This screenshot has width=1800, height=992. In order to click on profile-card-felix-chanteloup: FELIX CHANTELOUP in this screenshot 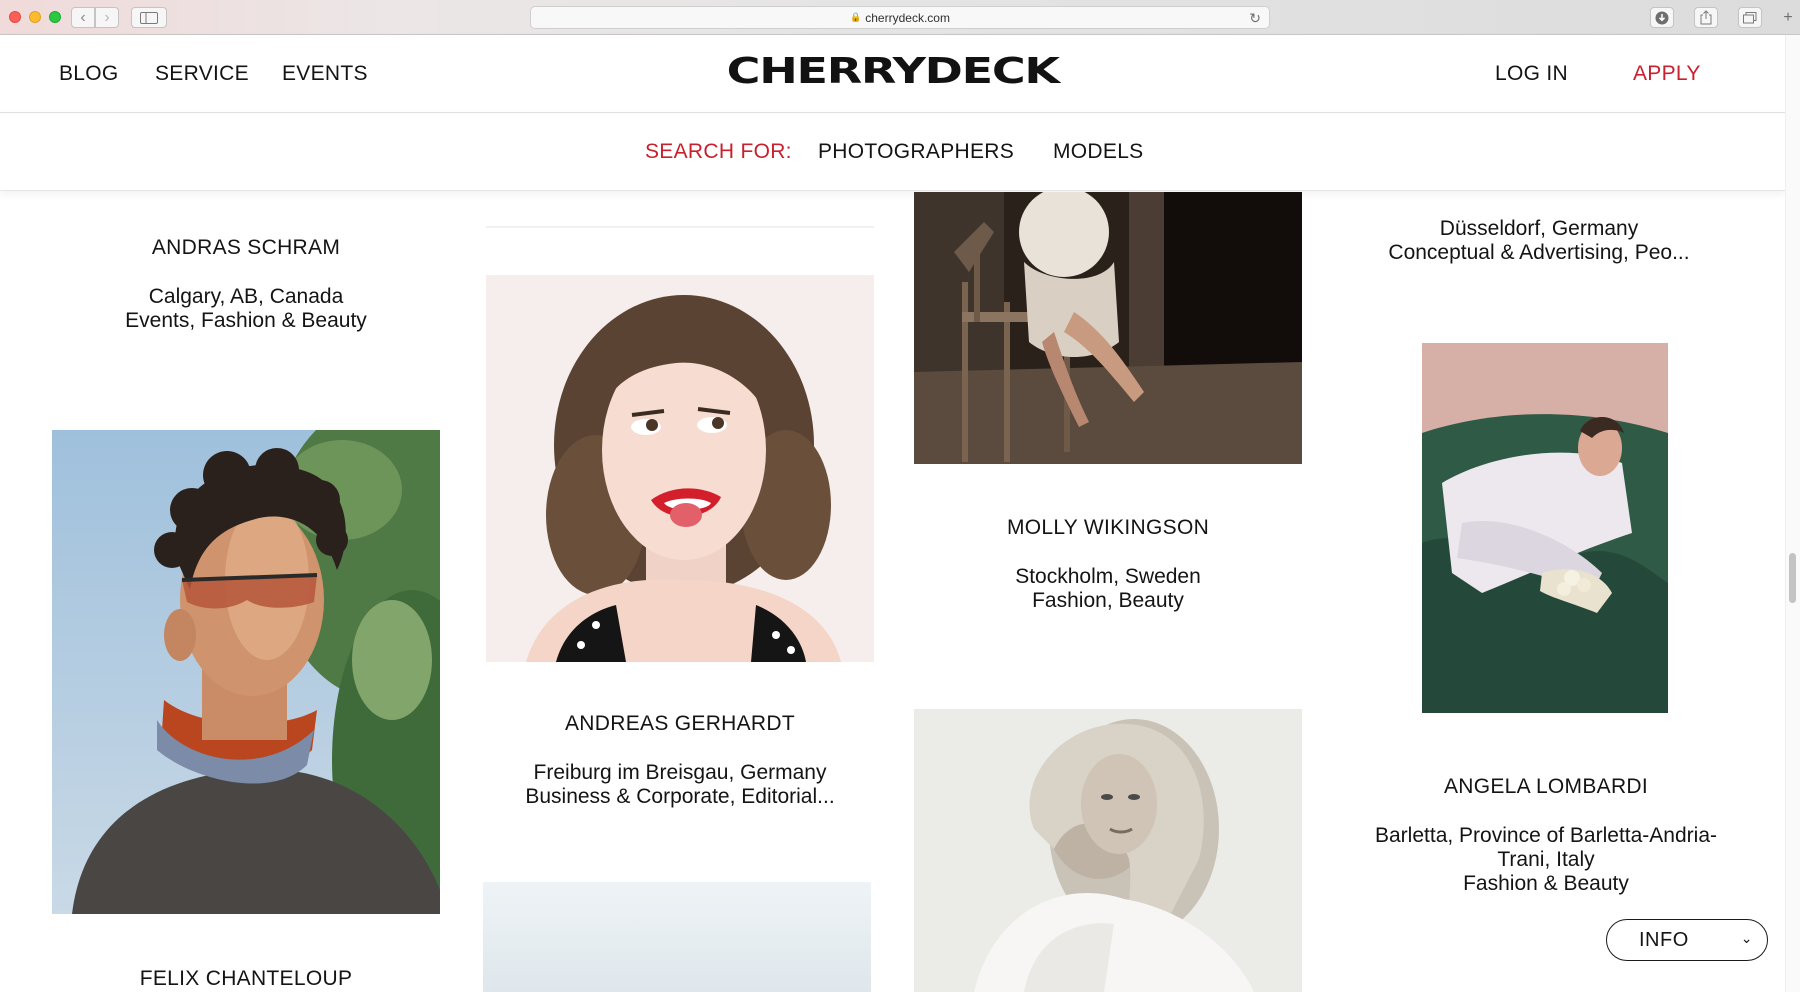, I will do `click(246, 979)`.